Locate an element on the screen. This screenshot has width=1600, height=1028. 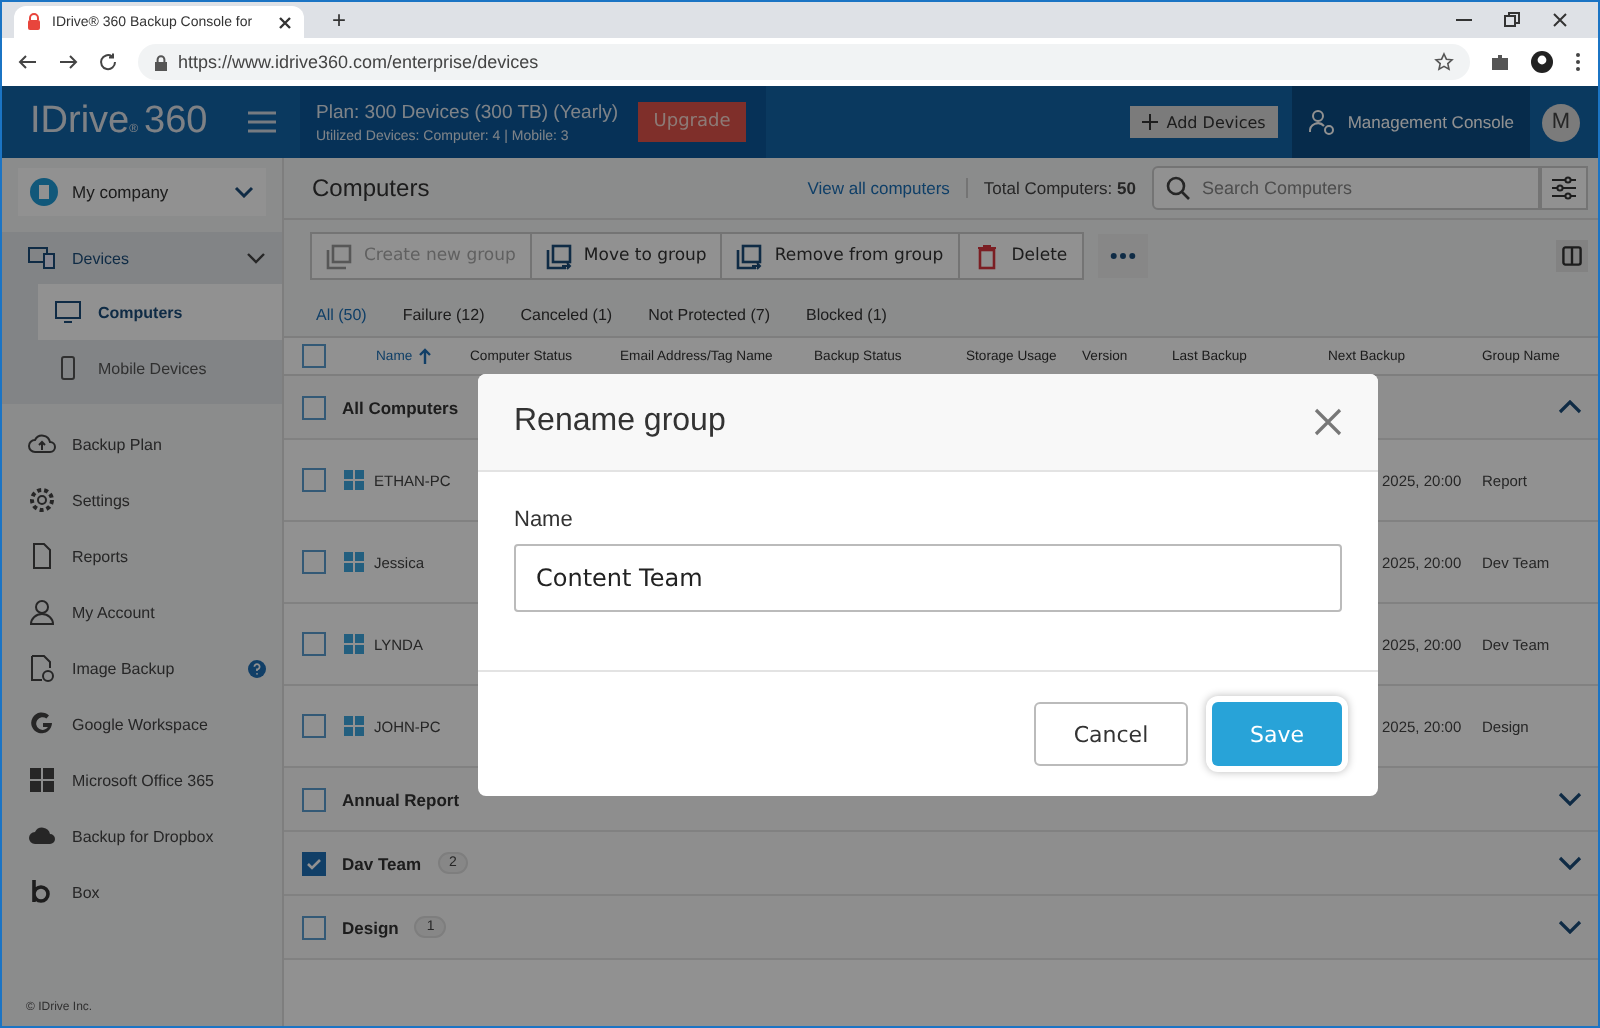
dialog-title: Rename group is located at coordinates (620, 422).